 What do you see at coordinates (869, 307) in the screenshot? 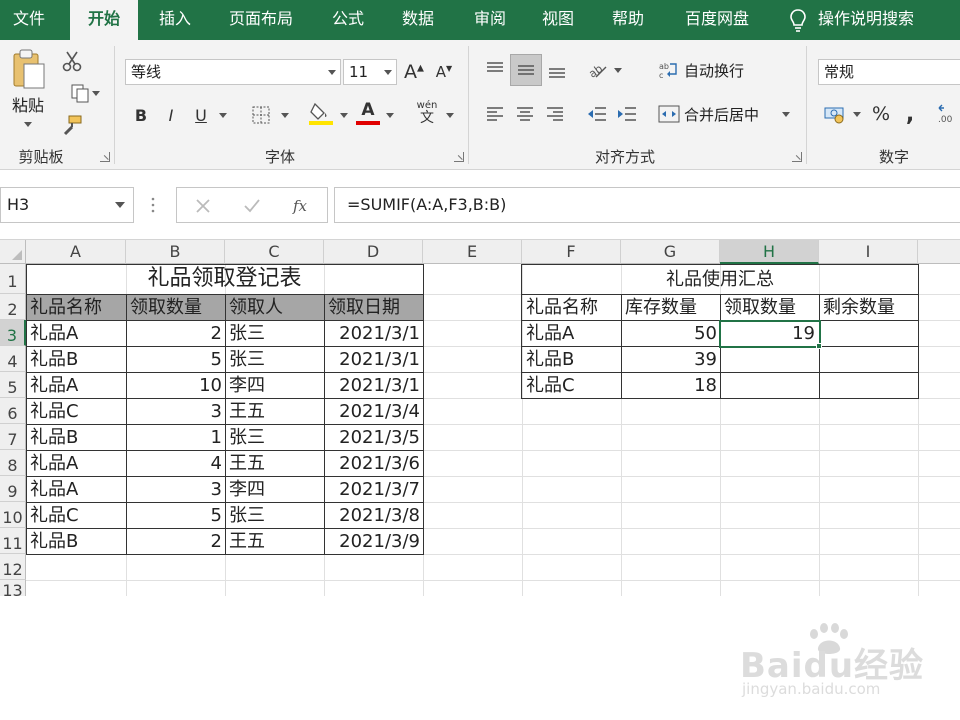
I see `summary-header-remaining: 剩余数量` at bounding box center [869, 307].